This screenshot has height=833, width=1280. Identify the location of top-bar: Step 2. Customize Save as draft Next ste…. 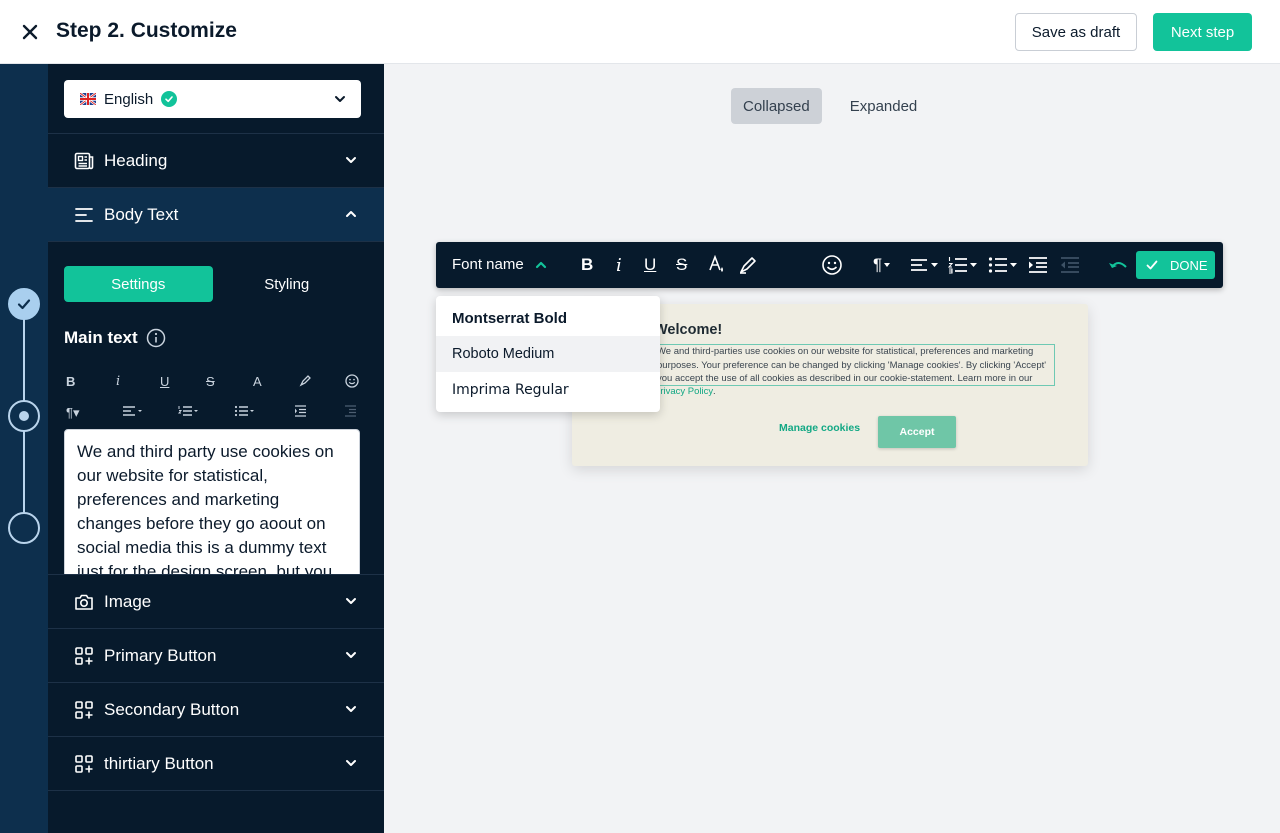
(640, 32).